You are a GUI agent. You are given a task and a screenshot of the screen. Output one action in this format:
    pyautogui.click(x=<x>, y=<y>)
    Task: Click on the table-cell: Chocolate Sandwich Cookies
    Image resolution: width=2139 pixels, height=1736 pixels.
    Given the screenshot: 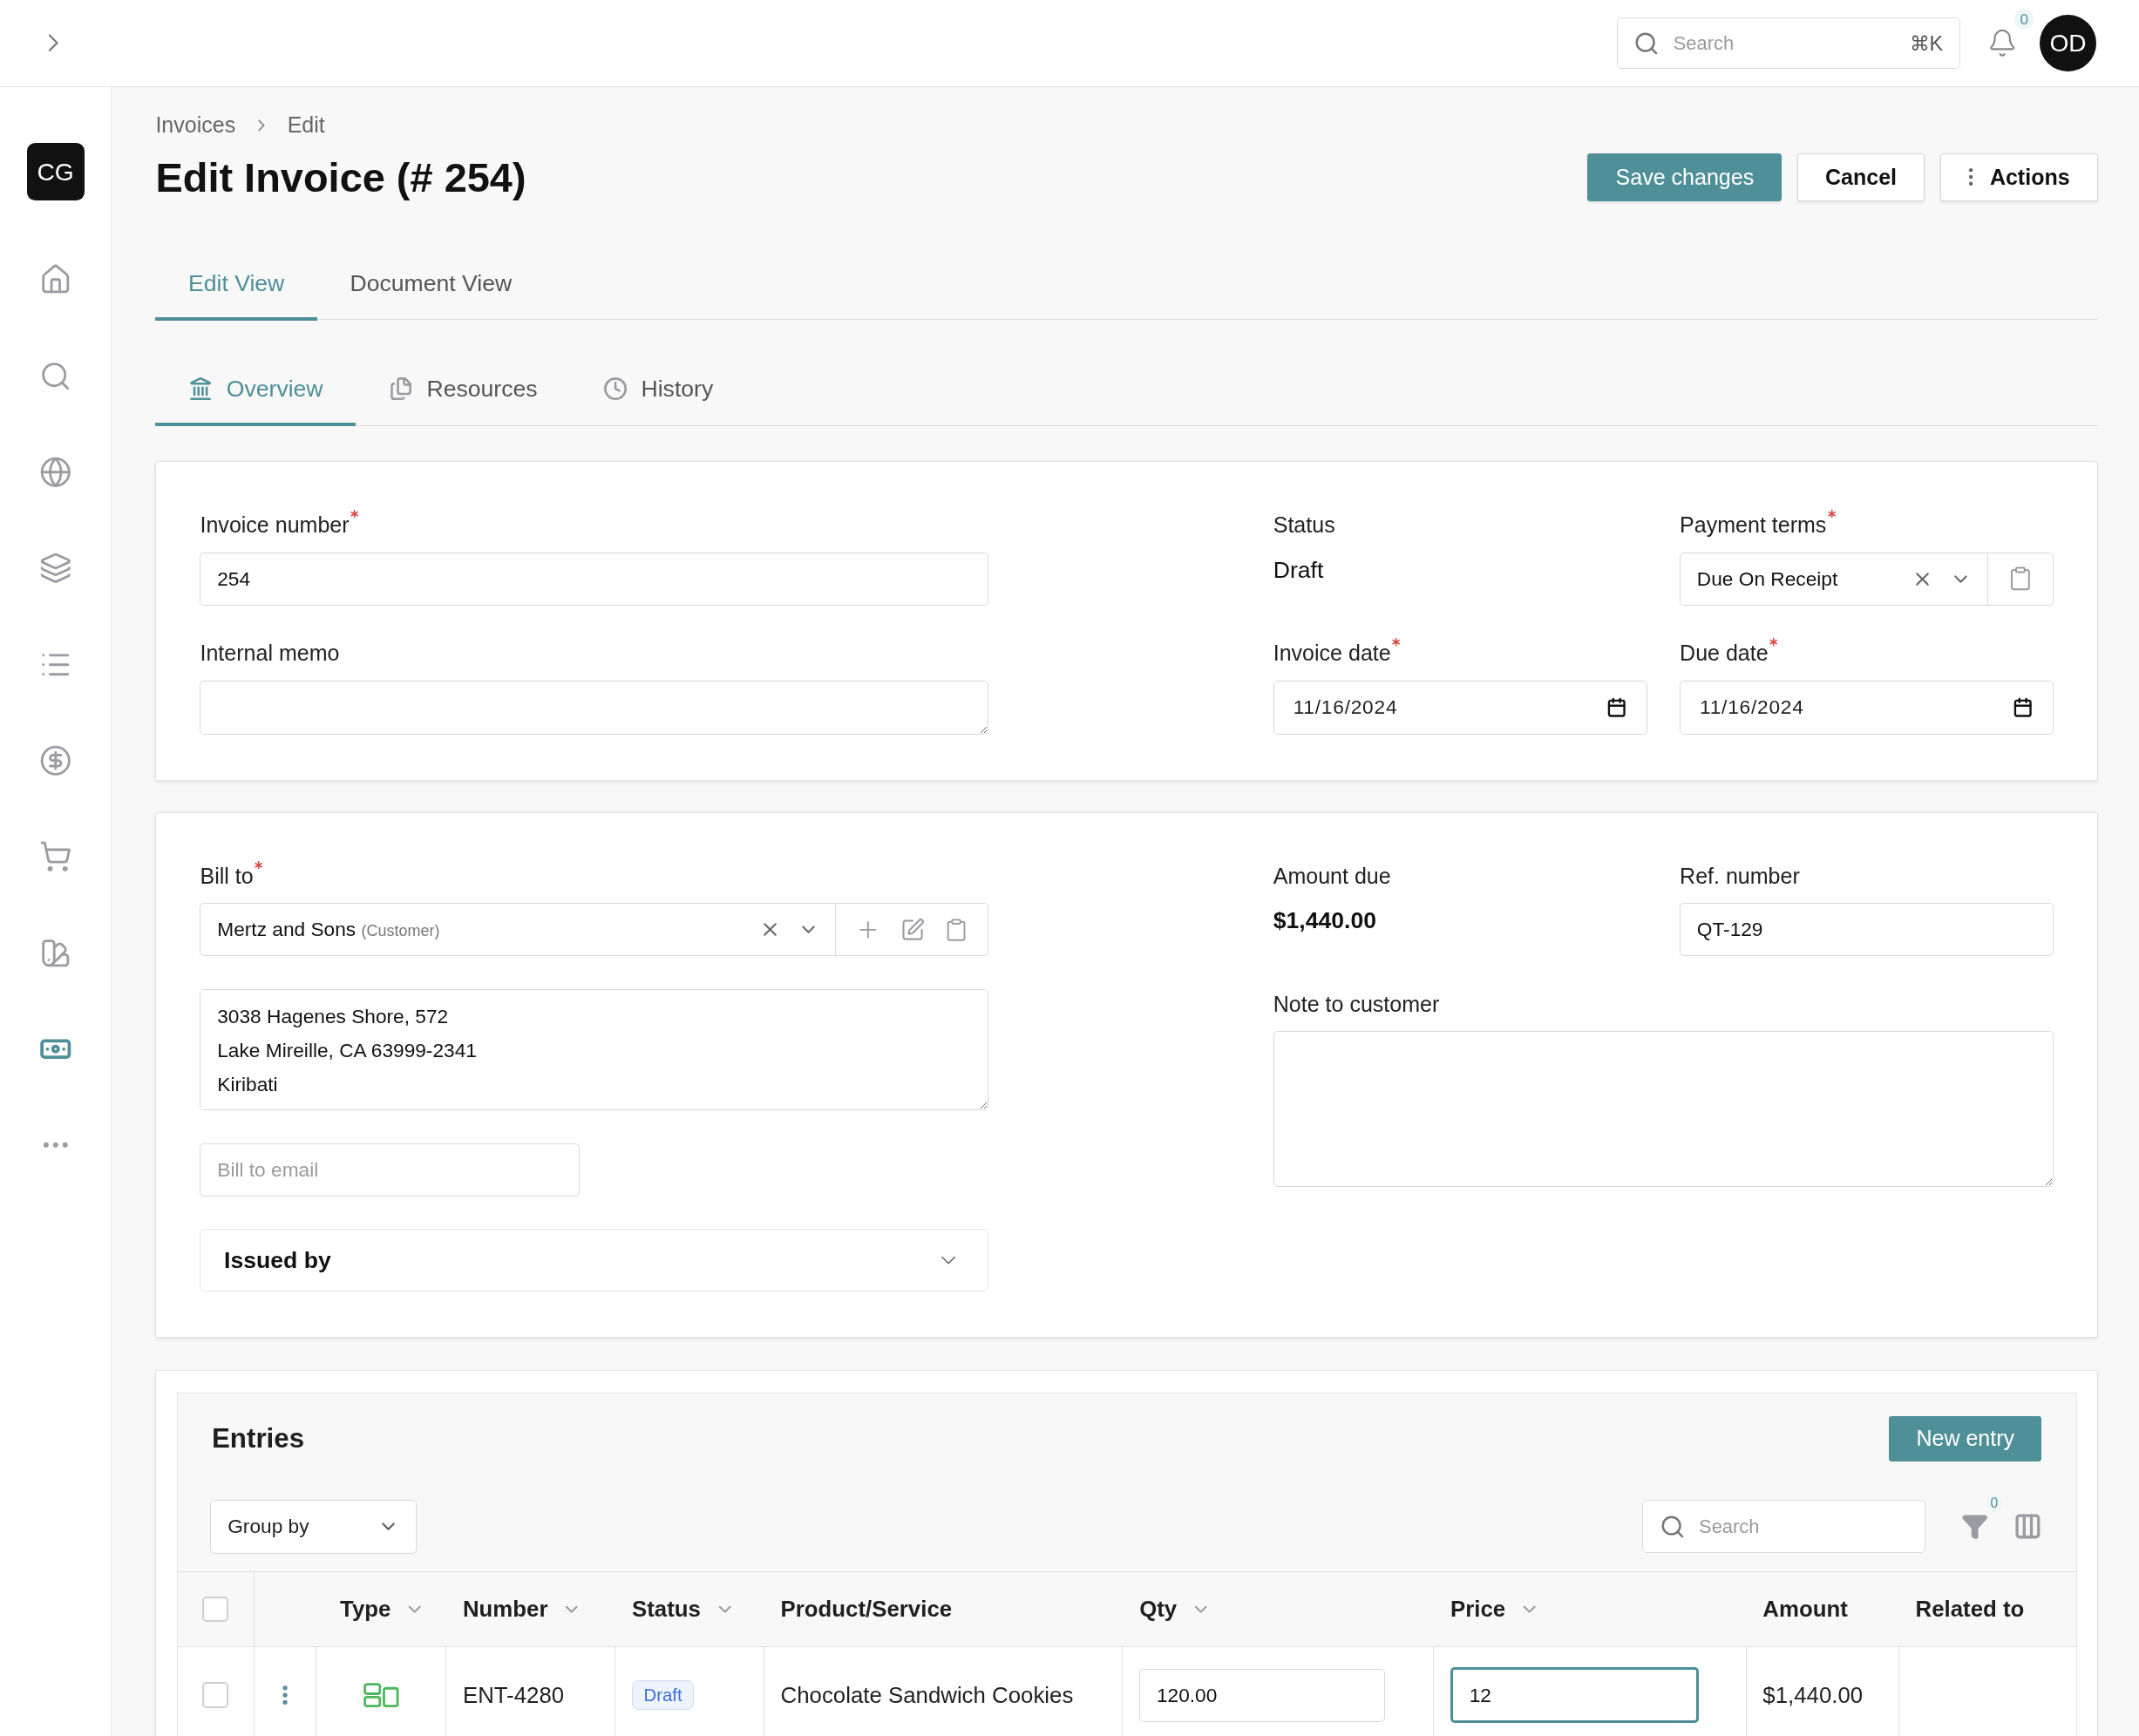 What is the action you would take?
    pyautogui.click(x=944, y=1691)
    